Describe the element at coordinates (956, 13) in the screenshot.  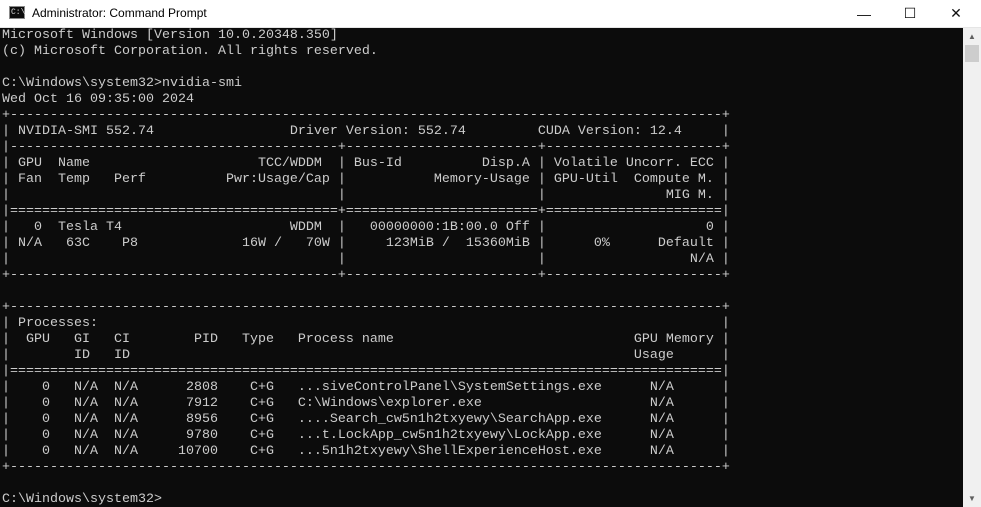
I see `close-button: ✕` at that location.